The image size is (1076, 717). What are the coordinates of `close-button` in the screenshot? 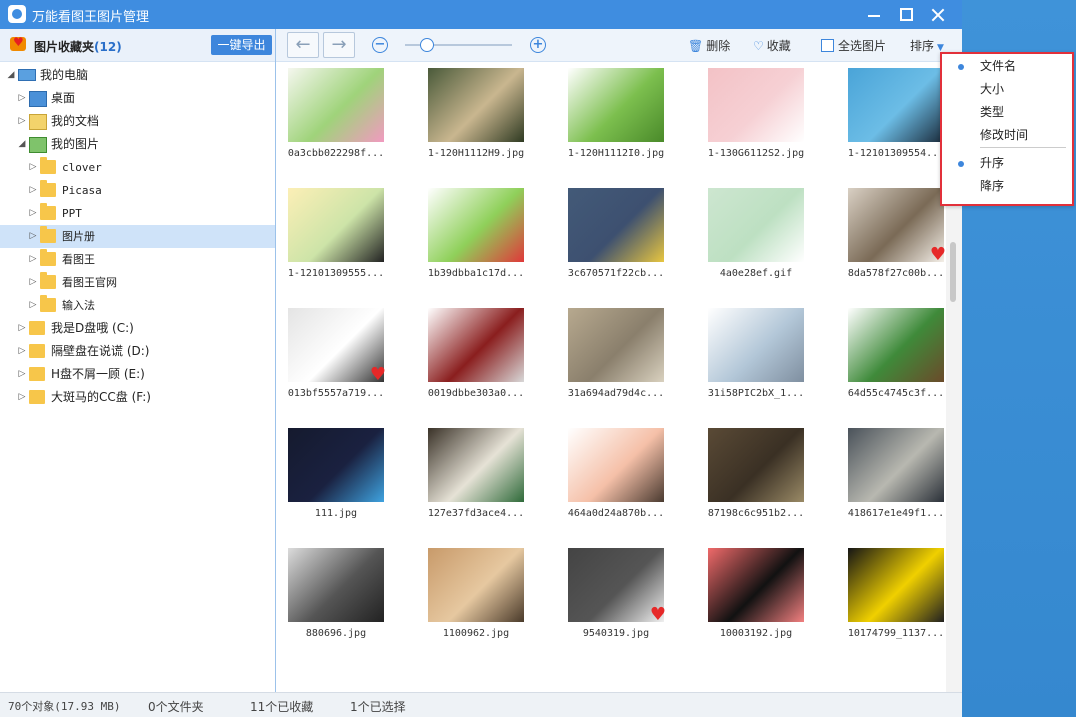 It's located at (938, 14).